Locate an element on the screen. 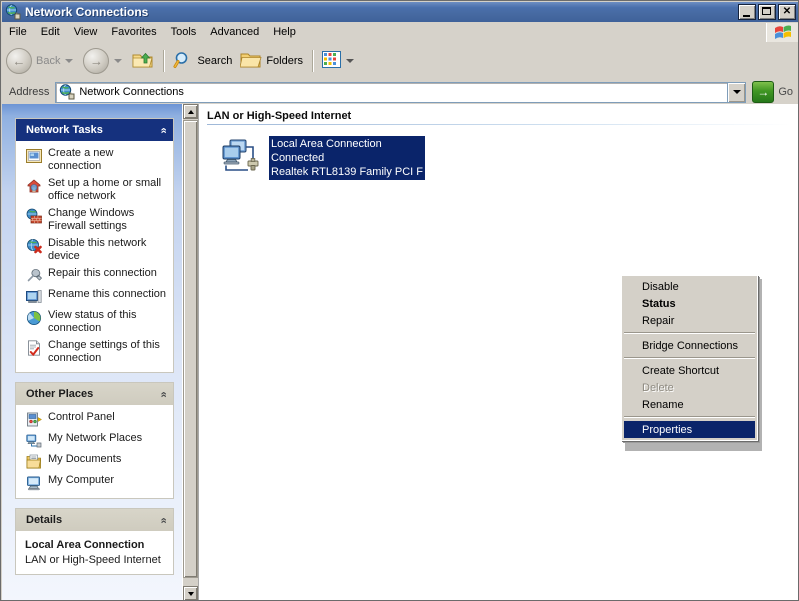 This screenshot has width=799, height=601. windows-flag-icon is located at coordinates (782, 32).